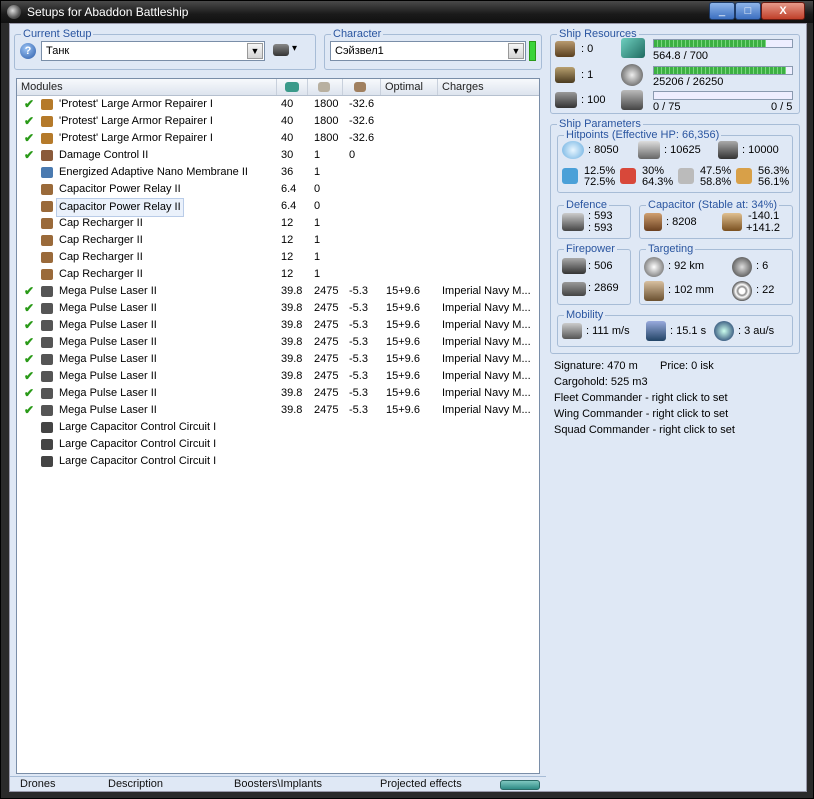 This screenshot has height=799, width=814. I want to click on table-row: ✔ Damage Control II 30 1 0, so click(278, 155).